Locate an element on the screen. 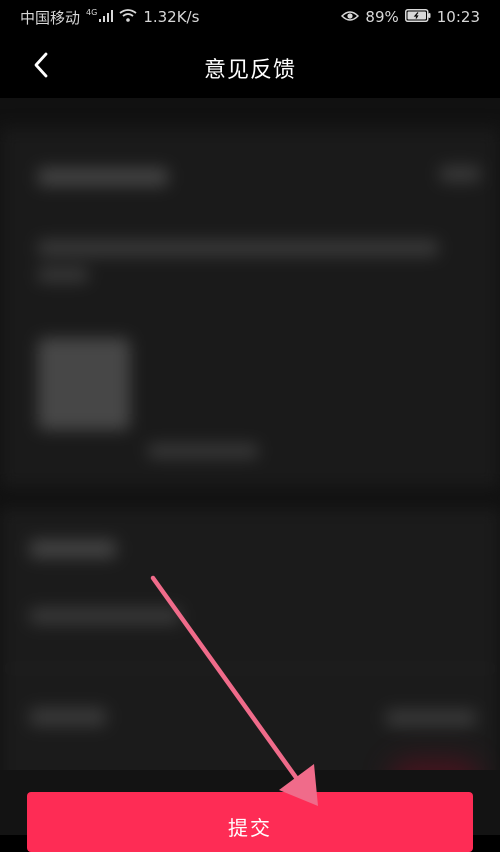 This screenshot has height=852, width=500. blurred-hint-text is located at coordinates (238, 248).